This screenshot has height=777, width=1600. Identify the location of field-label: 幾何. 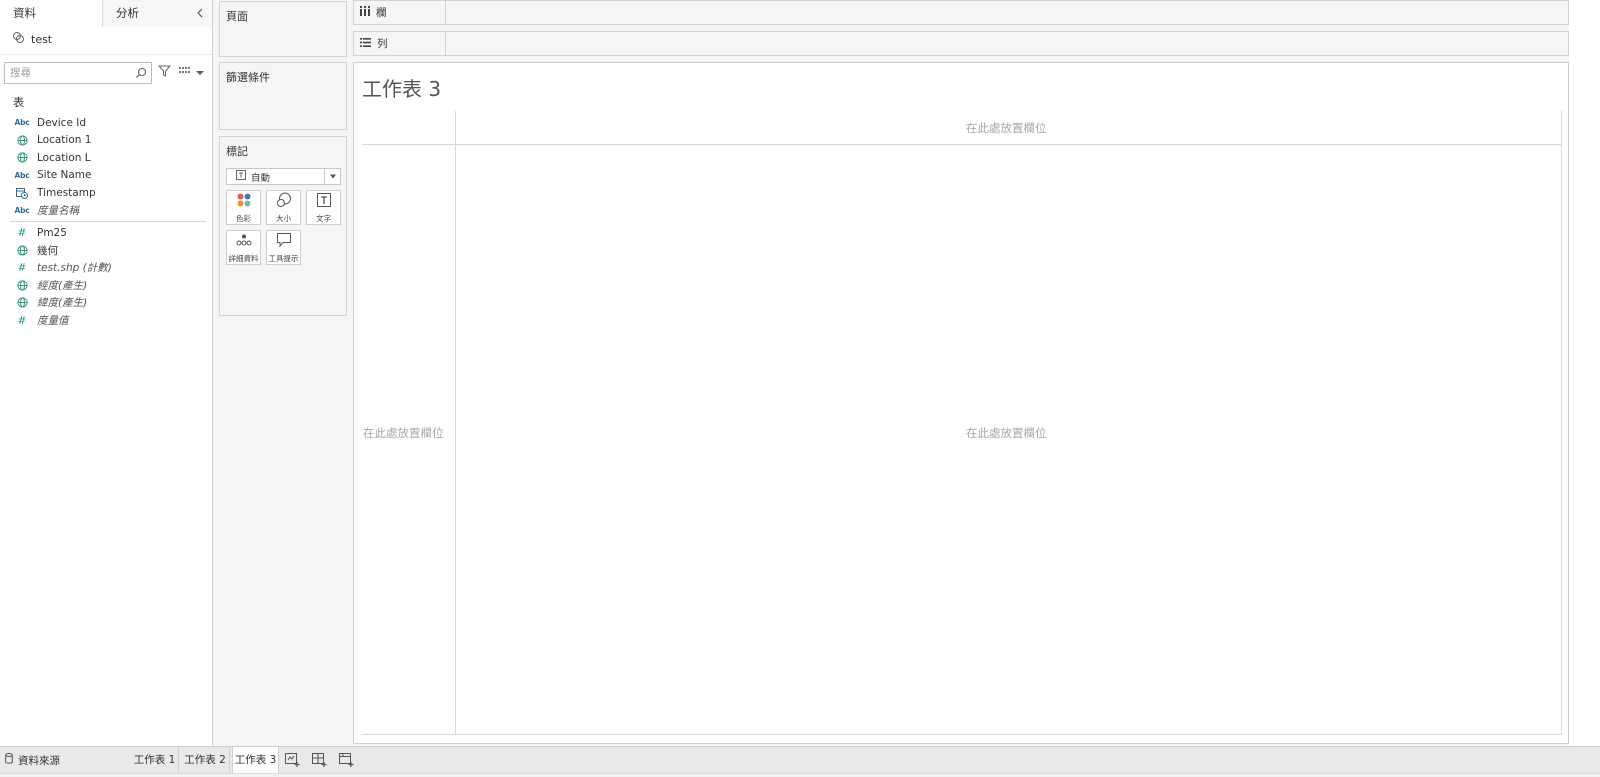
(47, 250).